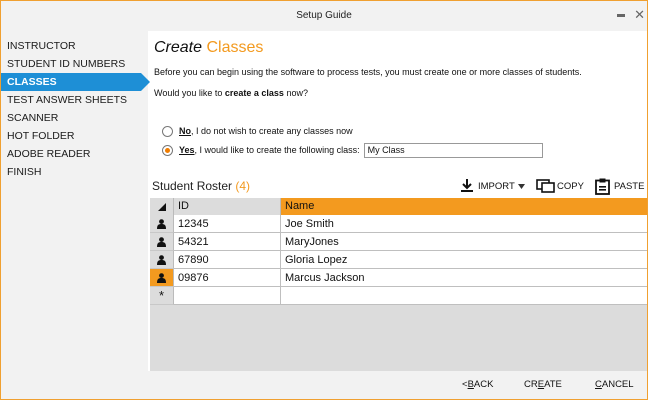  I want to click on question-prefix: Would you like to, so click(189, 93).